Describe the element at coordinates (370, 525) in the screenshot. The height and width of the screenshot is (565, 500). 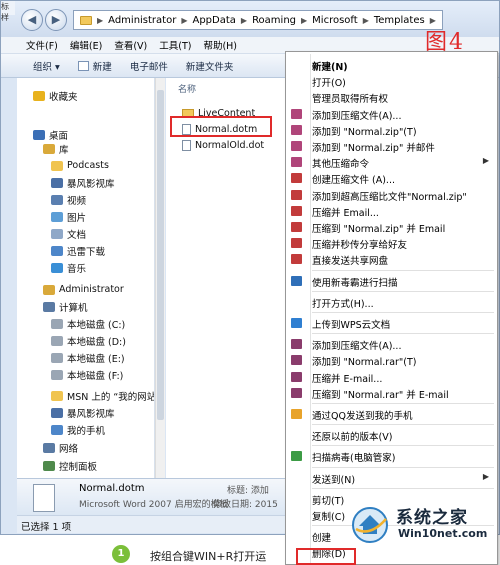
I see `house-logo-icon` at that location.